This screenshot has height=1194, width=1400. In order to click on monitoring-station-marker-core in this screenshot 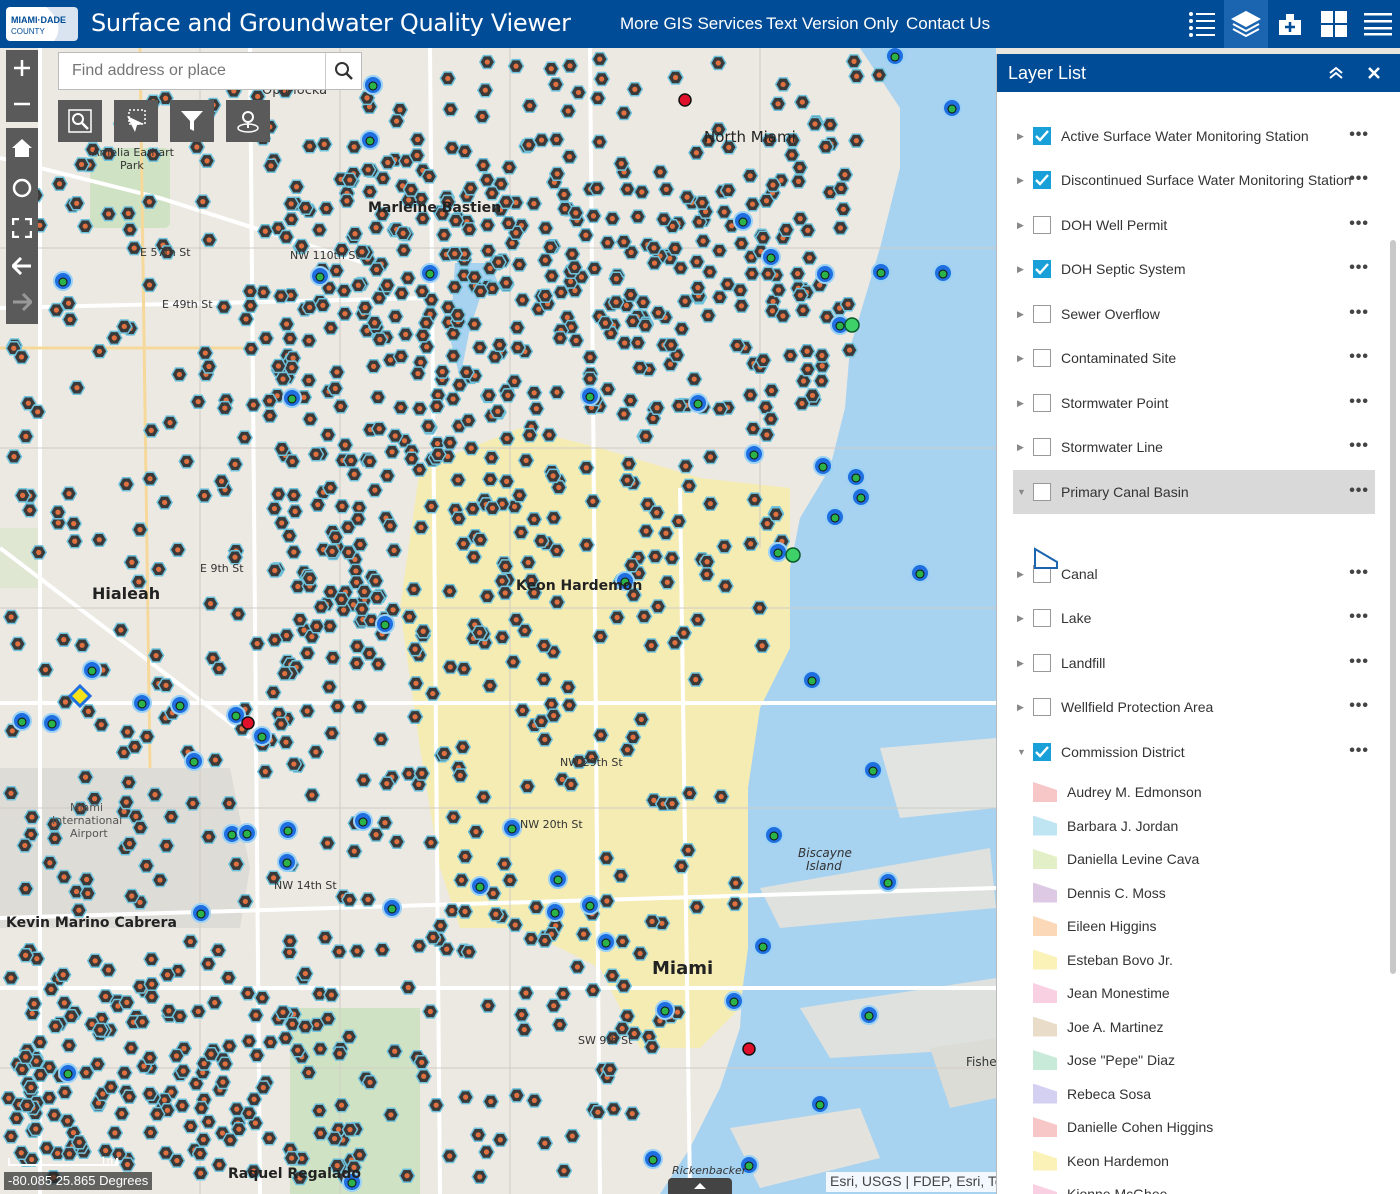, I will do `click(771, 258)`.